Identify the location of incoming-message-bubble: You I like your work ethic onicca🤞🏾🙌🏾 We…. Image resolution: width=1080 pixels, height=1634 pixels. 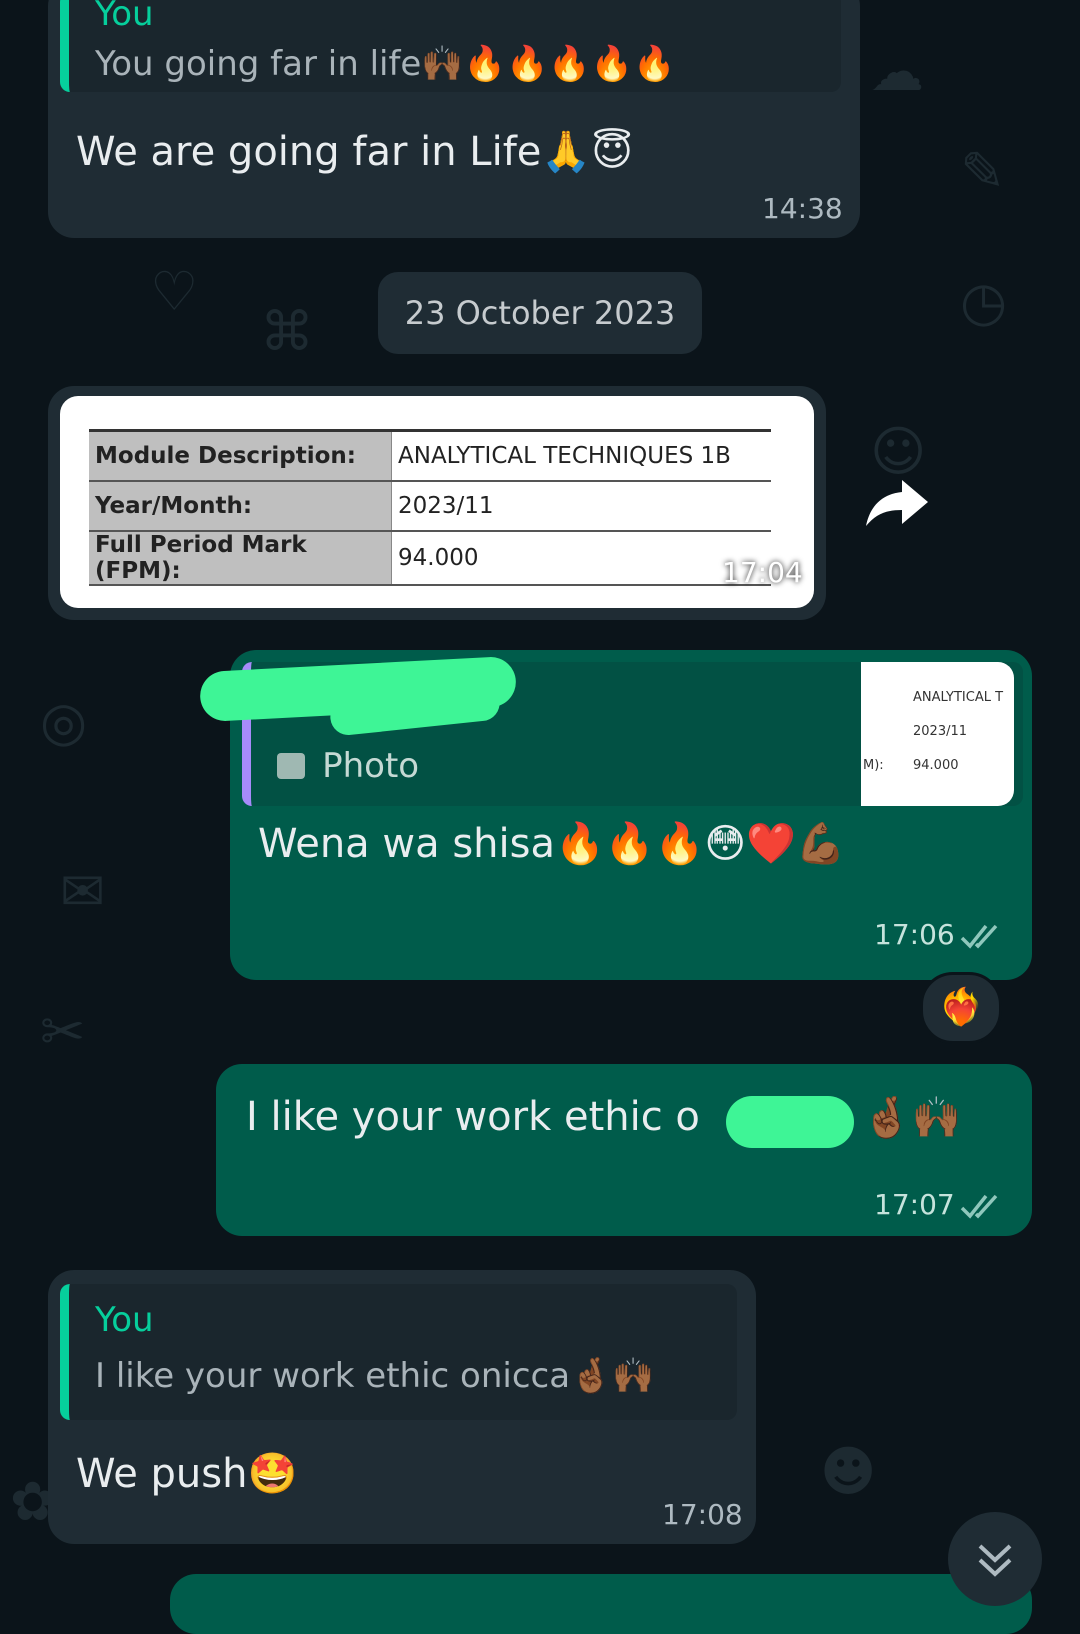
(402, 1407).